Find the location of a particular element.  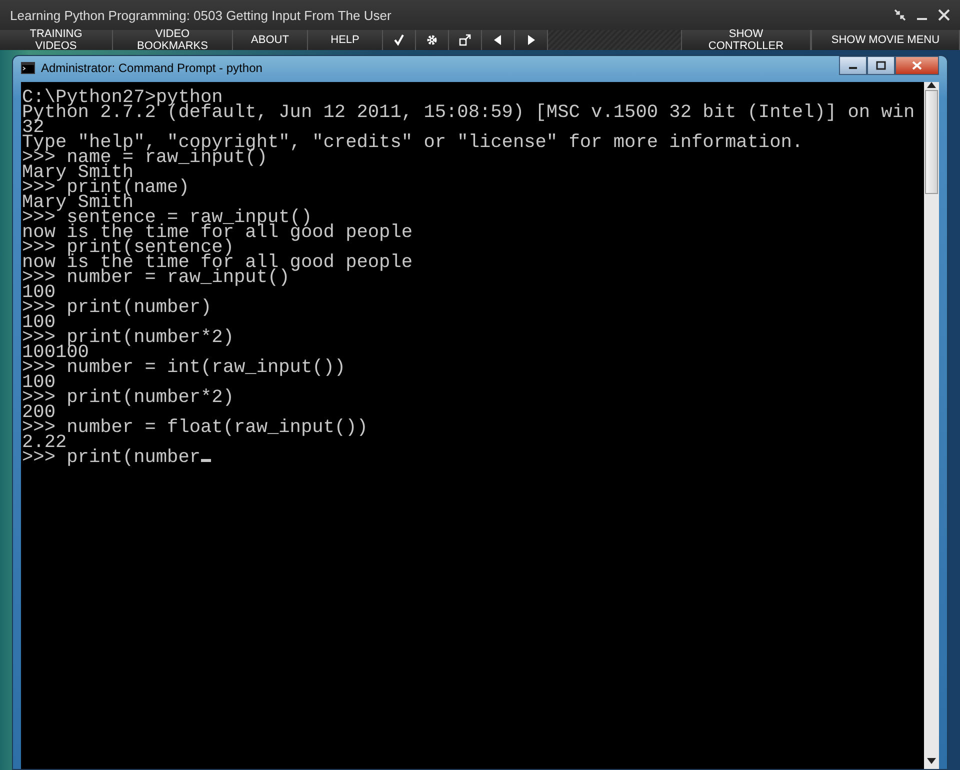

next-icon is located at coordinates (531, 40).